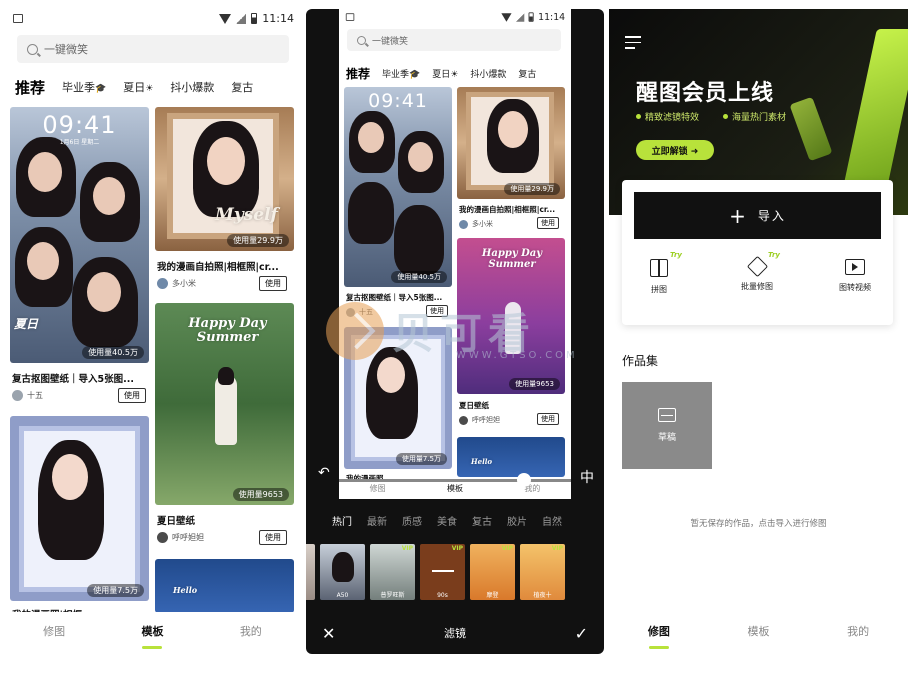 This screenshot has width=913, height=687. Describe the element at coordinates (324, 473) in the screenshot. I see `undo-icon: ↶` at that location.